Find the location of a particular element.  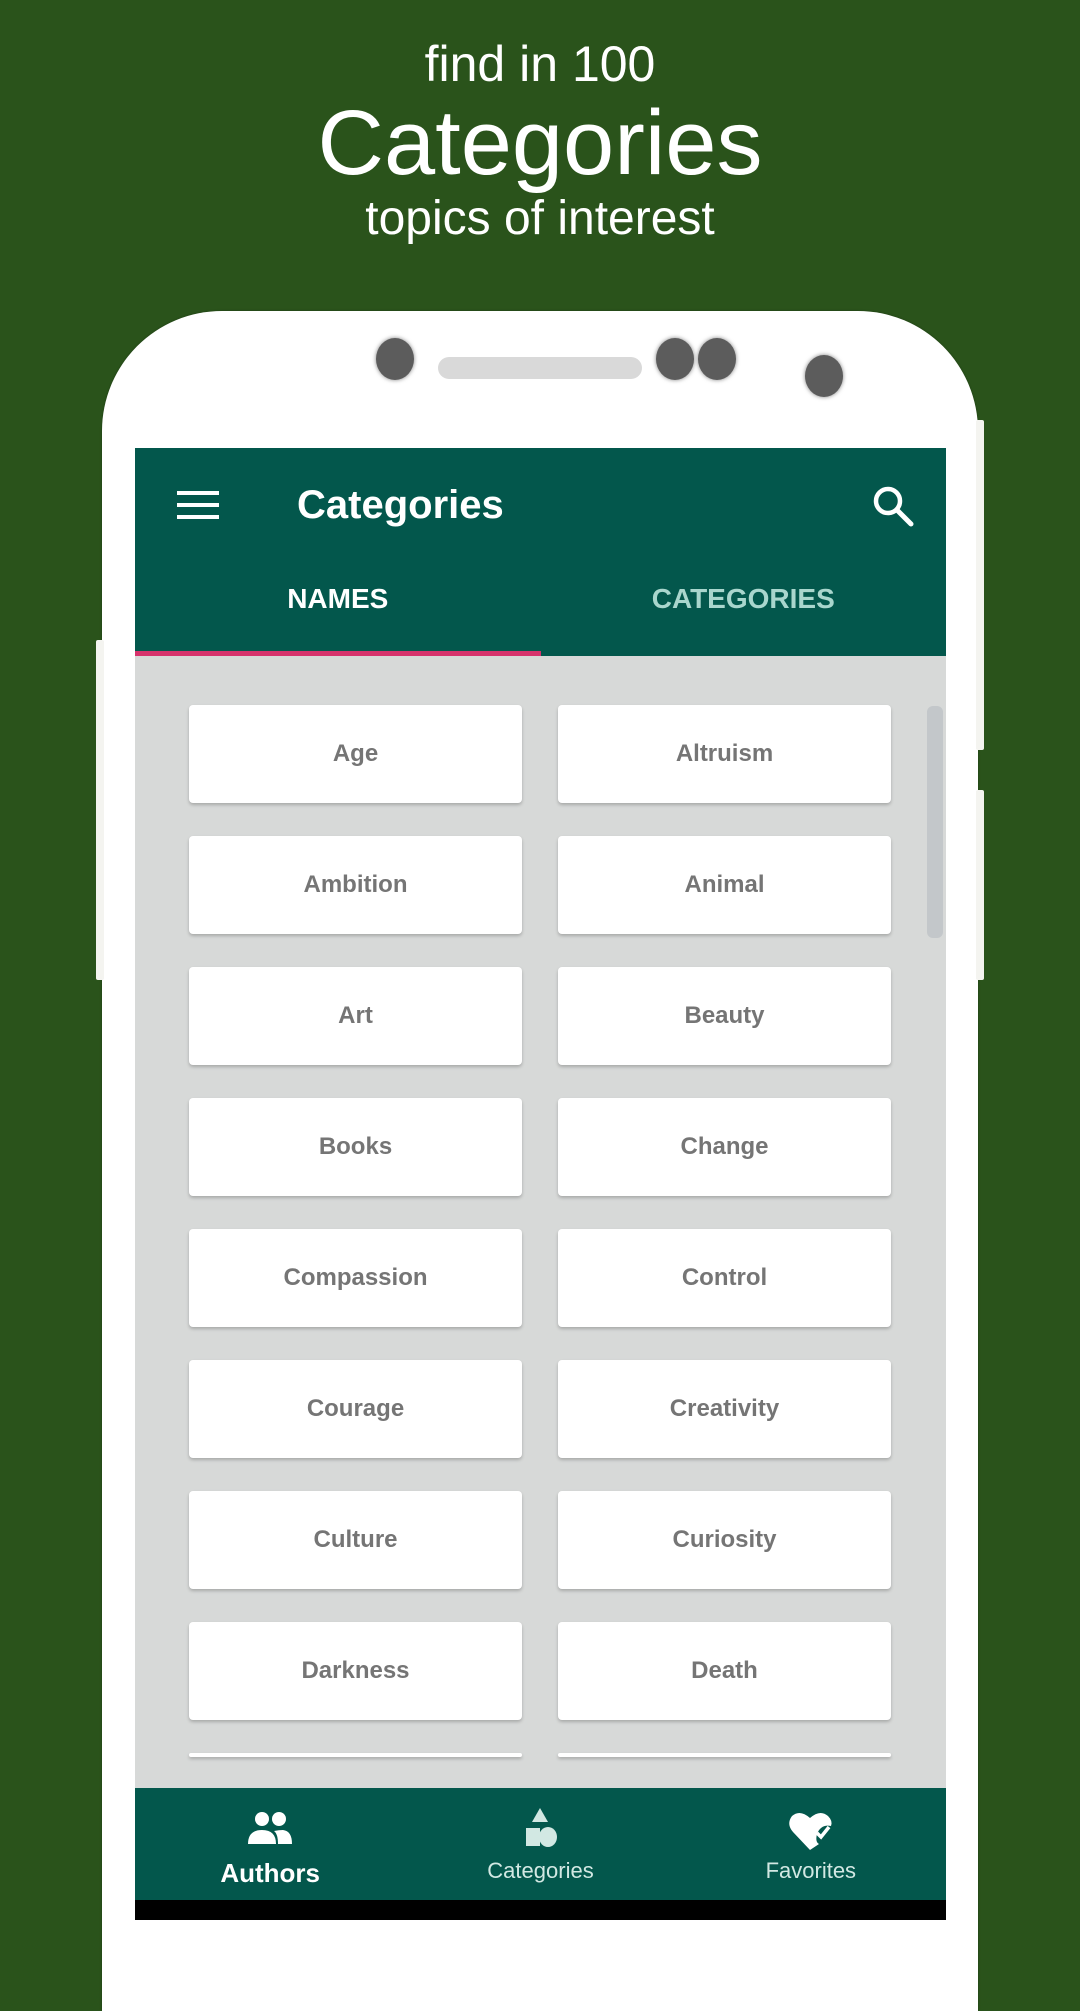

category-card: Creativity is located at coordinates (724, 1409).